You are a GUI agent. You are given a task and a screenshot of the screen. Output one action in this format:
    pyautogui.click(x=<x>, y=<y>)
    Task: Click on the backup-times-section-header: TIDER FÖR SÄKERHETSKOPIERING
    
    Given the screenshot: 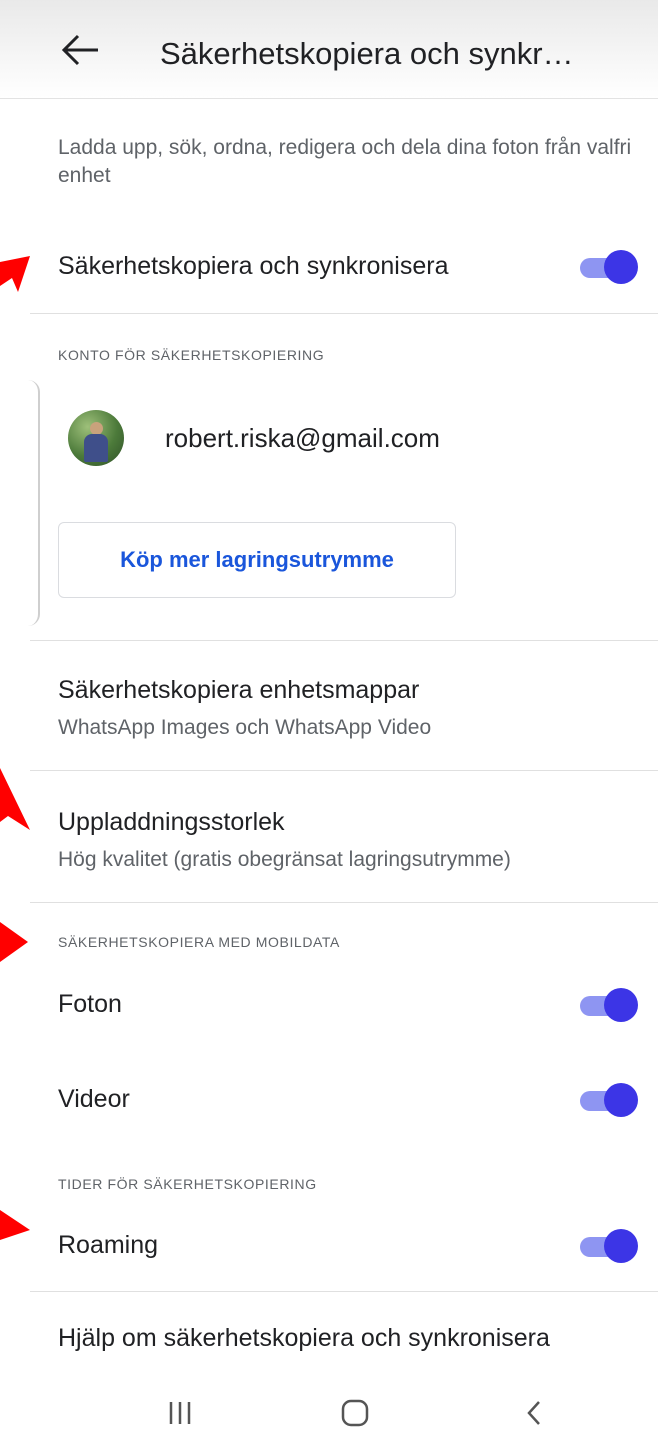 What is the action you would take?
    pyautogui.click(x=187, y=1184)
    